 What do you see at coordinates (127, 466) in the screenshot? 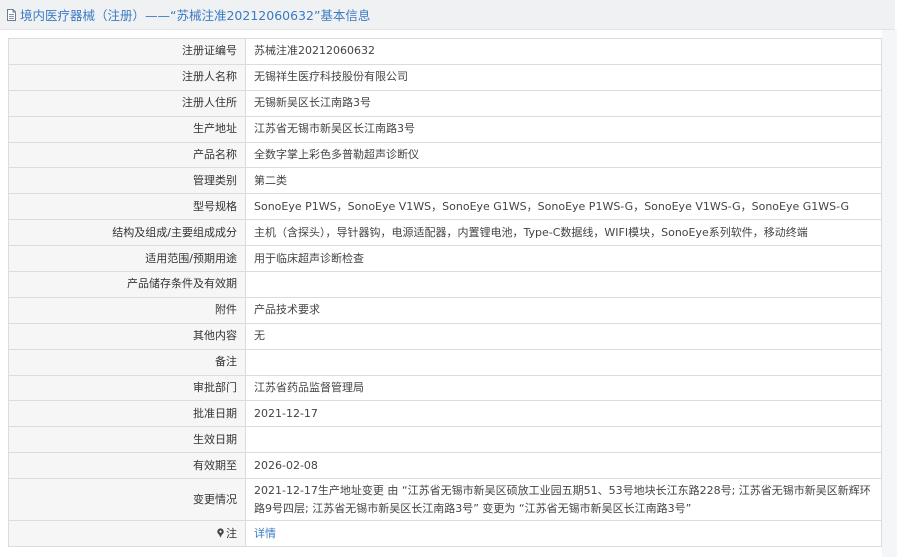
I see `row-label: 有效期至` at bounding box center [127, 466].